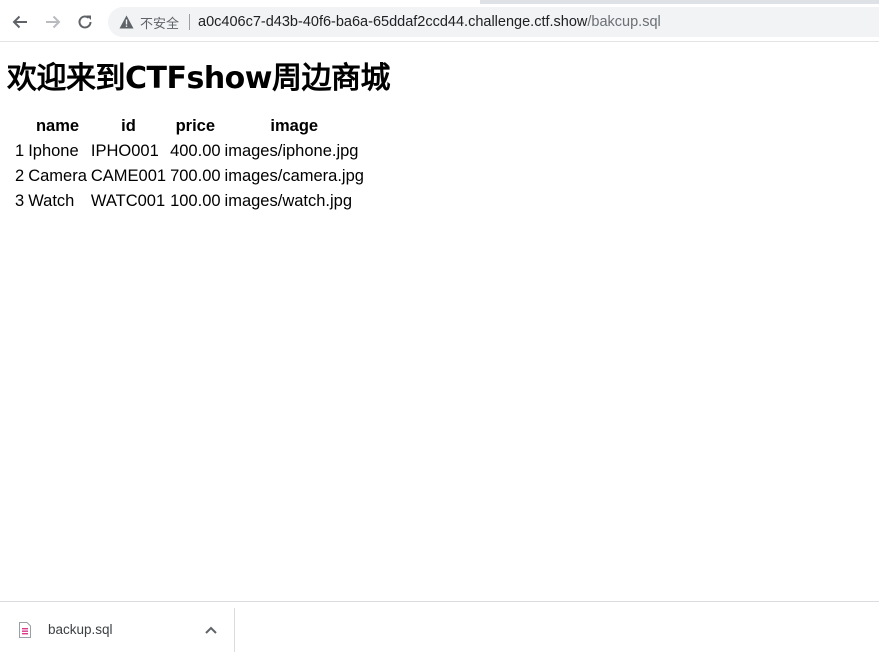 The image size is (879, 655). Describe the element at coordinates (25, 632) in the screenshot. I see `document-icon` at that location.